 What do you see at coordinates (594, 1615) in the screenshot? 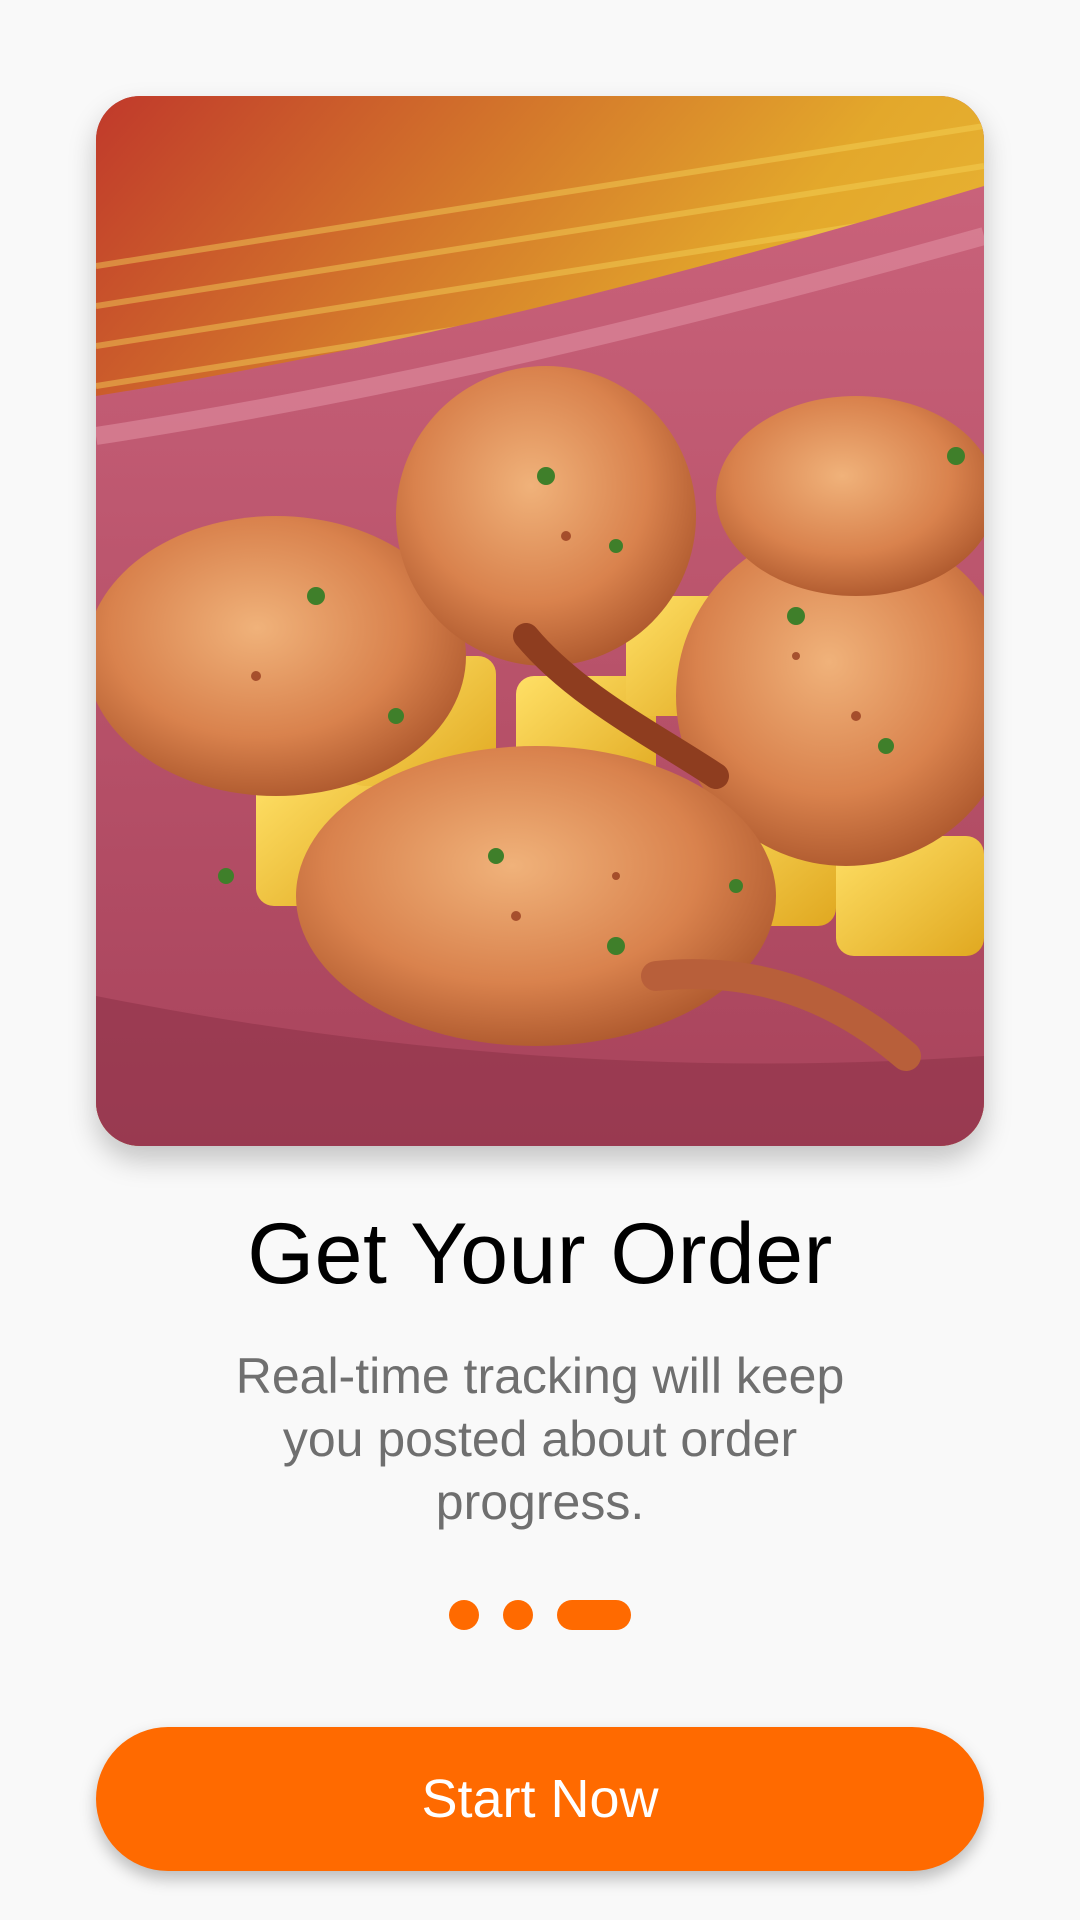
I see `page-dot-3-active` at bounding box center [594, 1615].